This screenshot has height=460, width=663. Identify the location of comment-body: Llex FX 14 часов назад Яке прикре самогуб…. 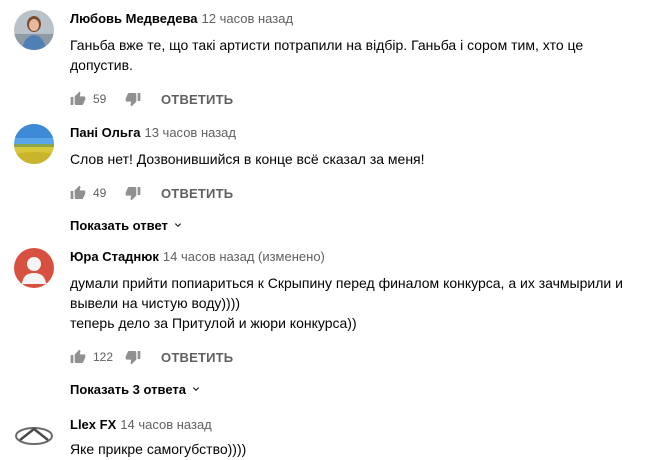
(360, 437).